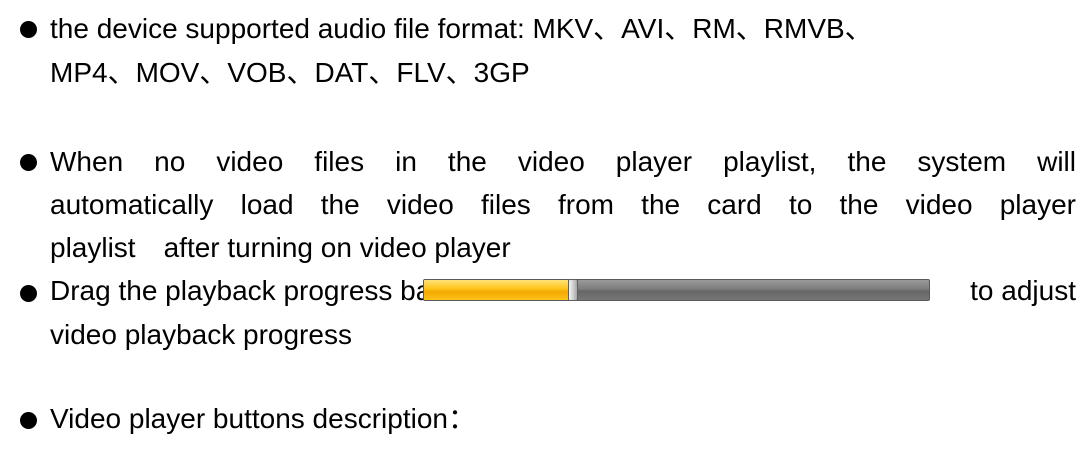  Describe the element at coordinates (497, 290) in the screenshot. I see `progress-bar-fill` at that location.